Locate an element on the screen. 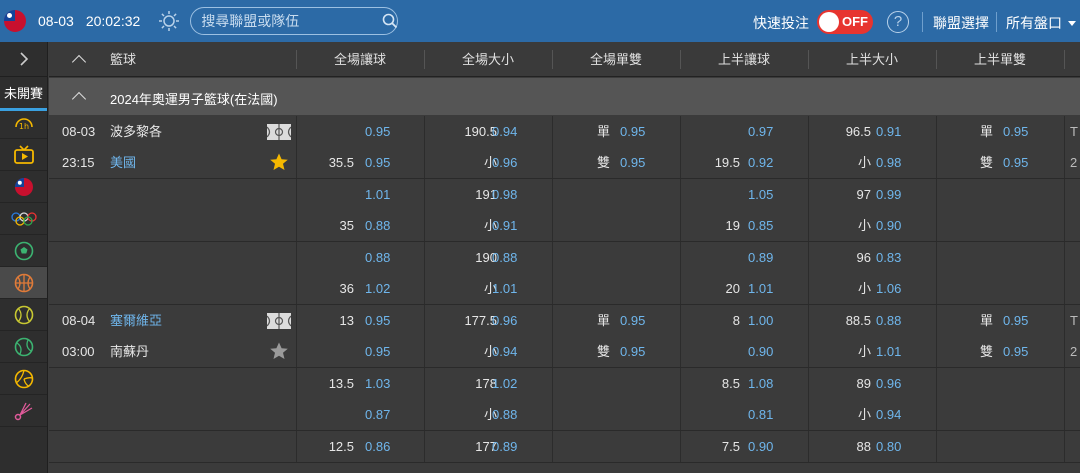 Image resolution: width=1080 pixels, height=473 pixels. sidebar-expand-button is located at coordinates (23, 59).